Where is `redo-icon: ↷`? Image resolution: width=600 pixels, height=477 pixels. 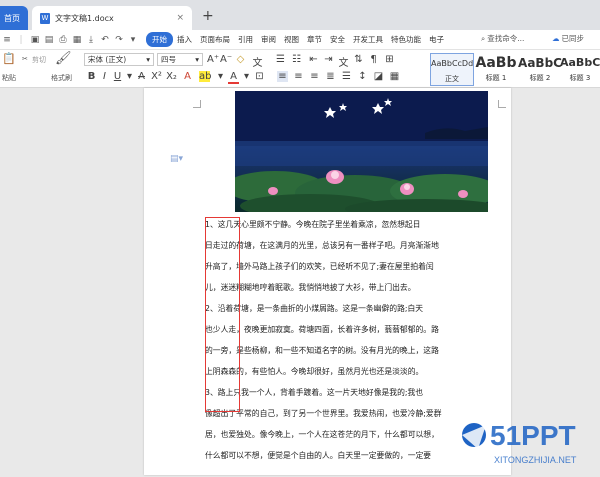
redo-icon: ↷ is located at coordinates (119, 40).